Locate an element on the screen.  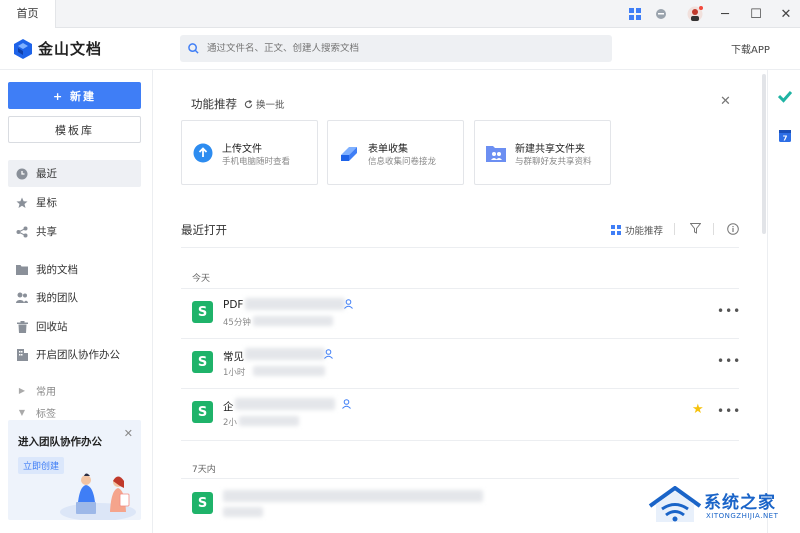
feature-card-shared-folder: 新建共享文件夹 与群聊好友共享资料 is located at coordinates (542, 152).